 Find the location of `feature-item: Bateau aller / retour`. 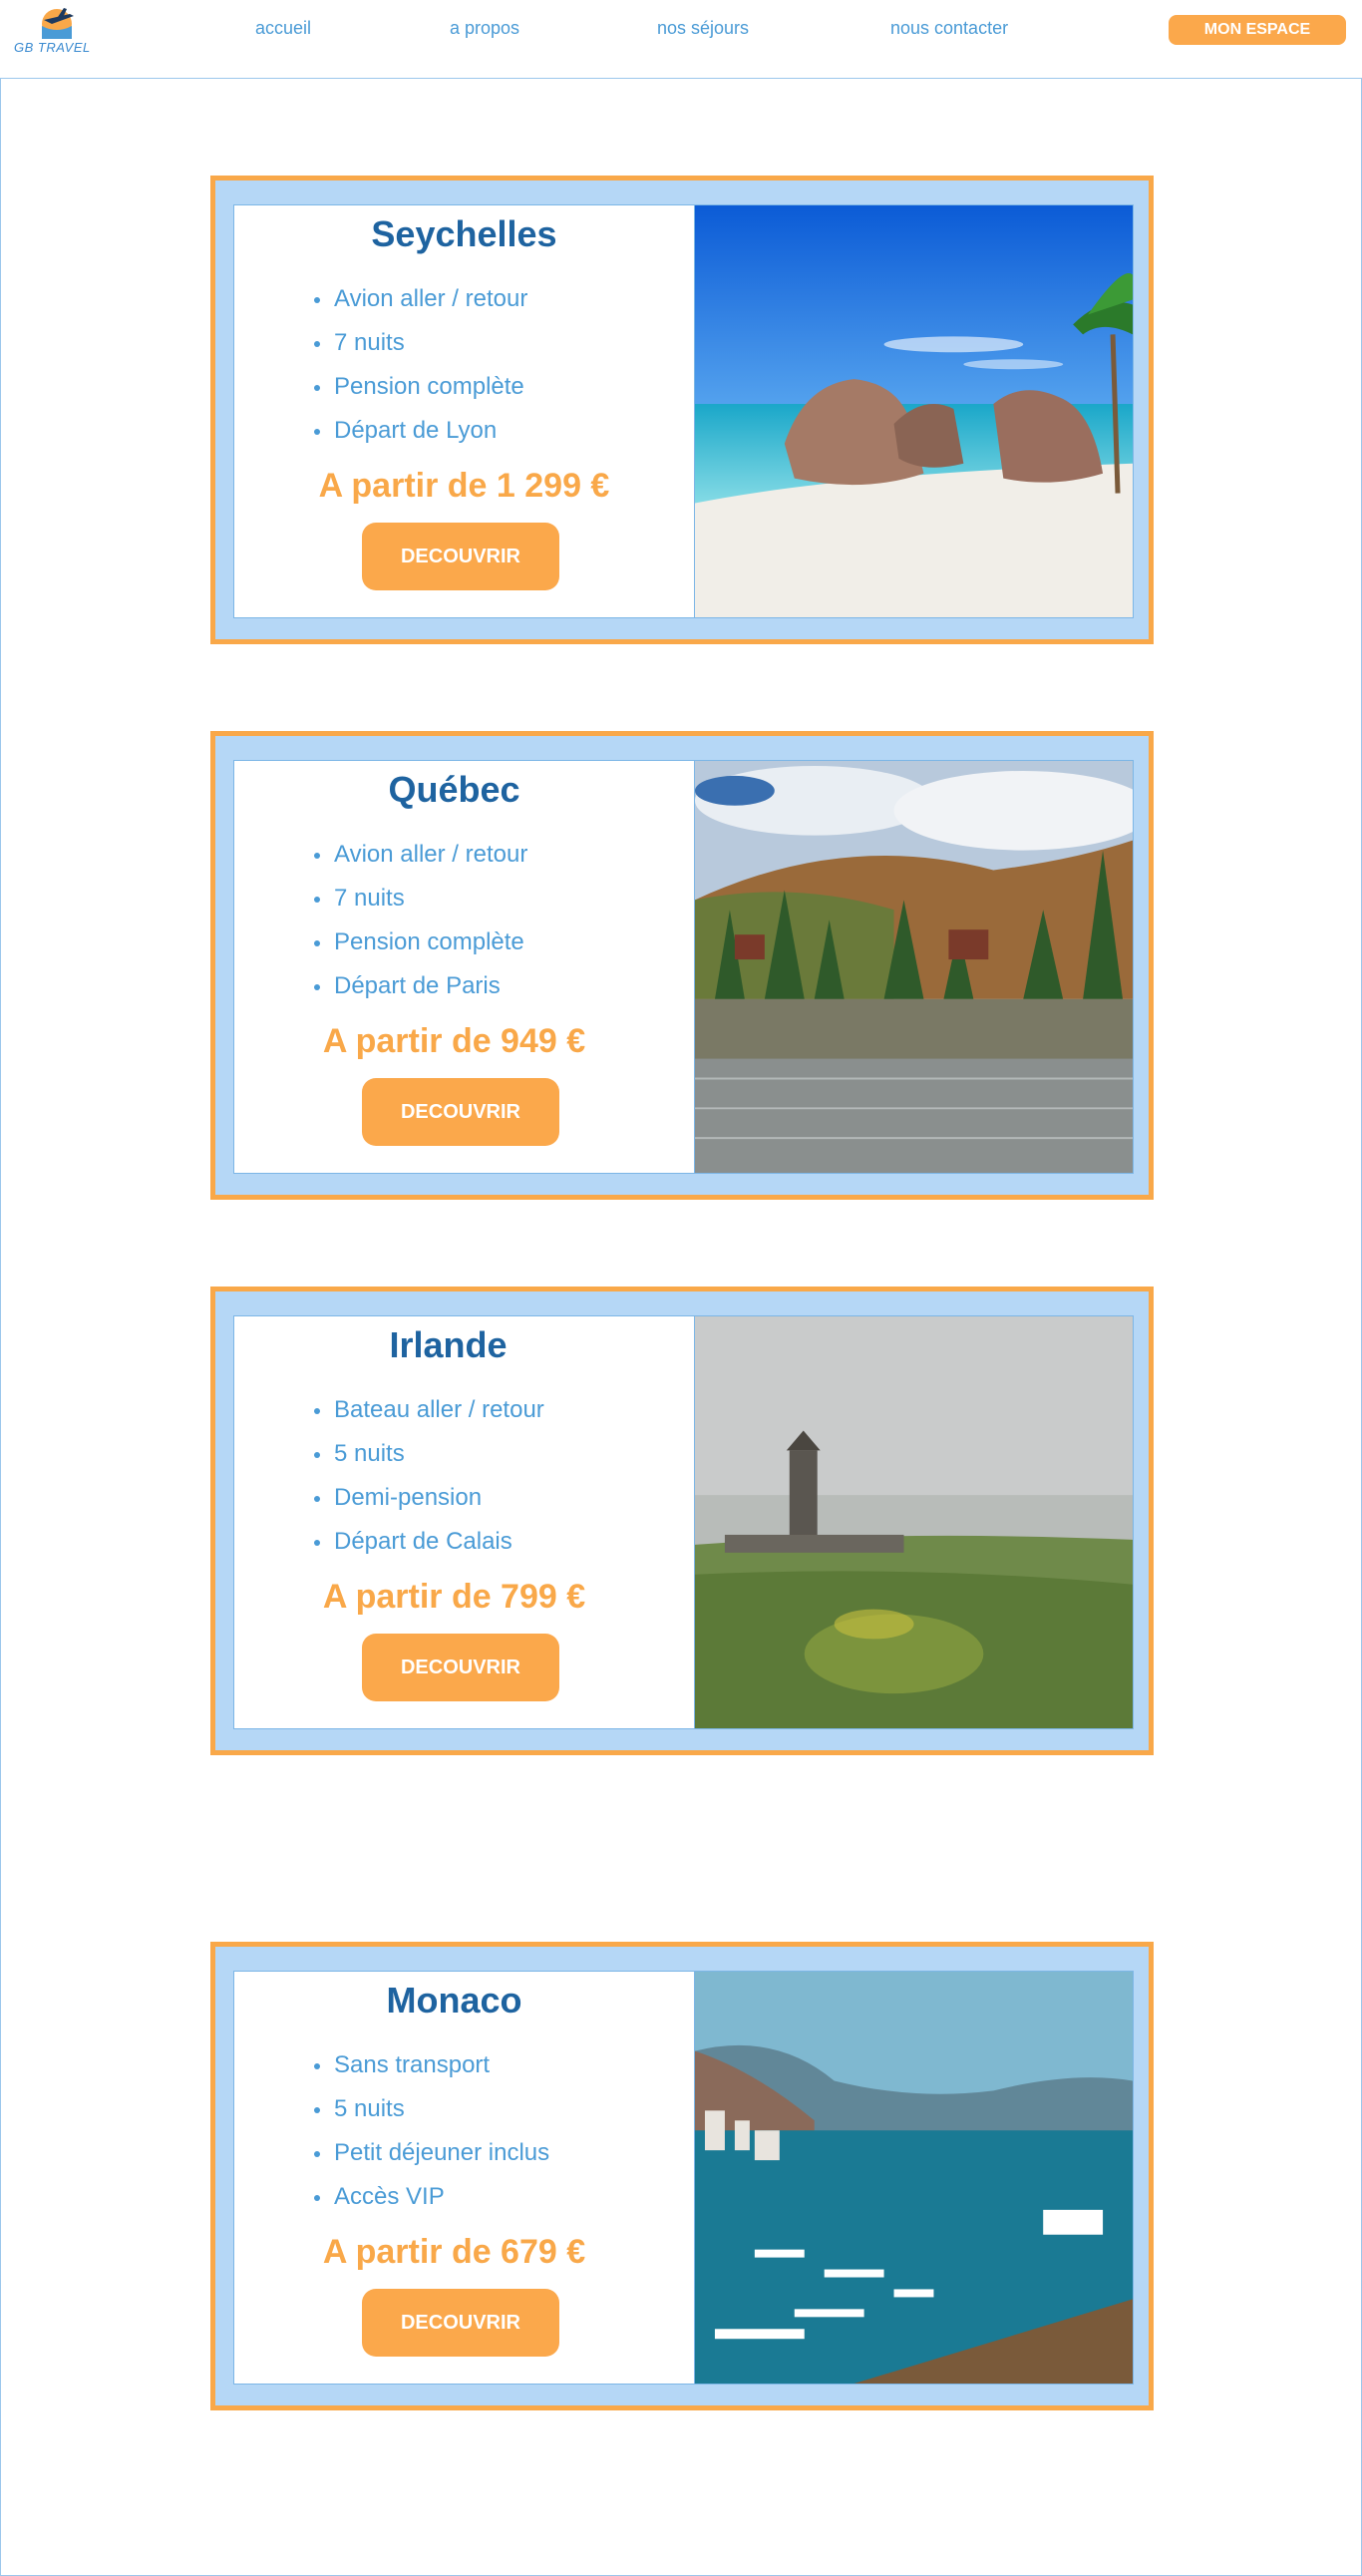

feature-item: Bateau aller / retour is located at coordinates (429, 1410).